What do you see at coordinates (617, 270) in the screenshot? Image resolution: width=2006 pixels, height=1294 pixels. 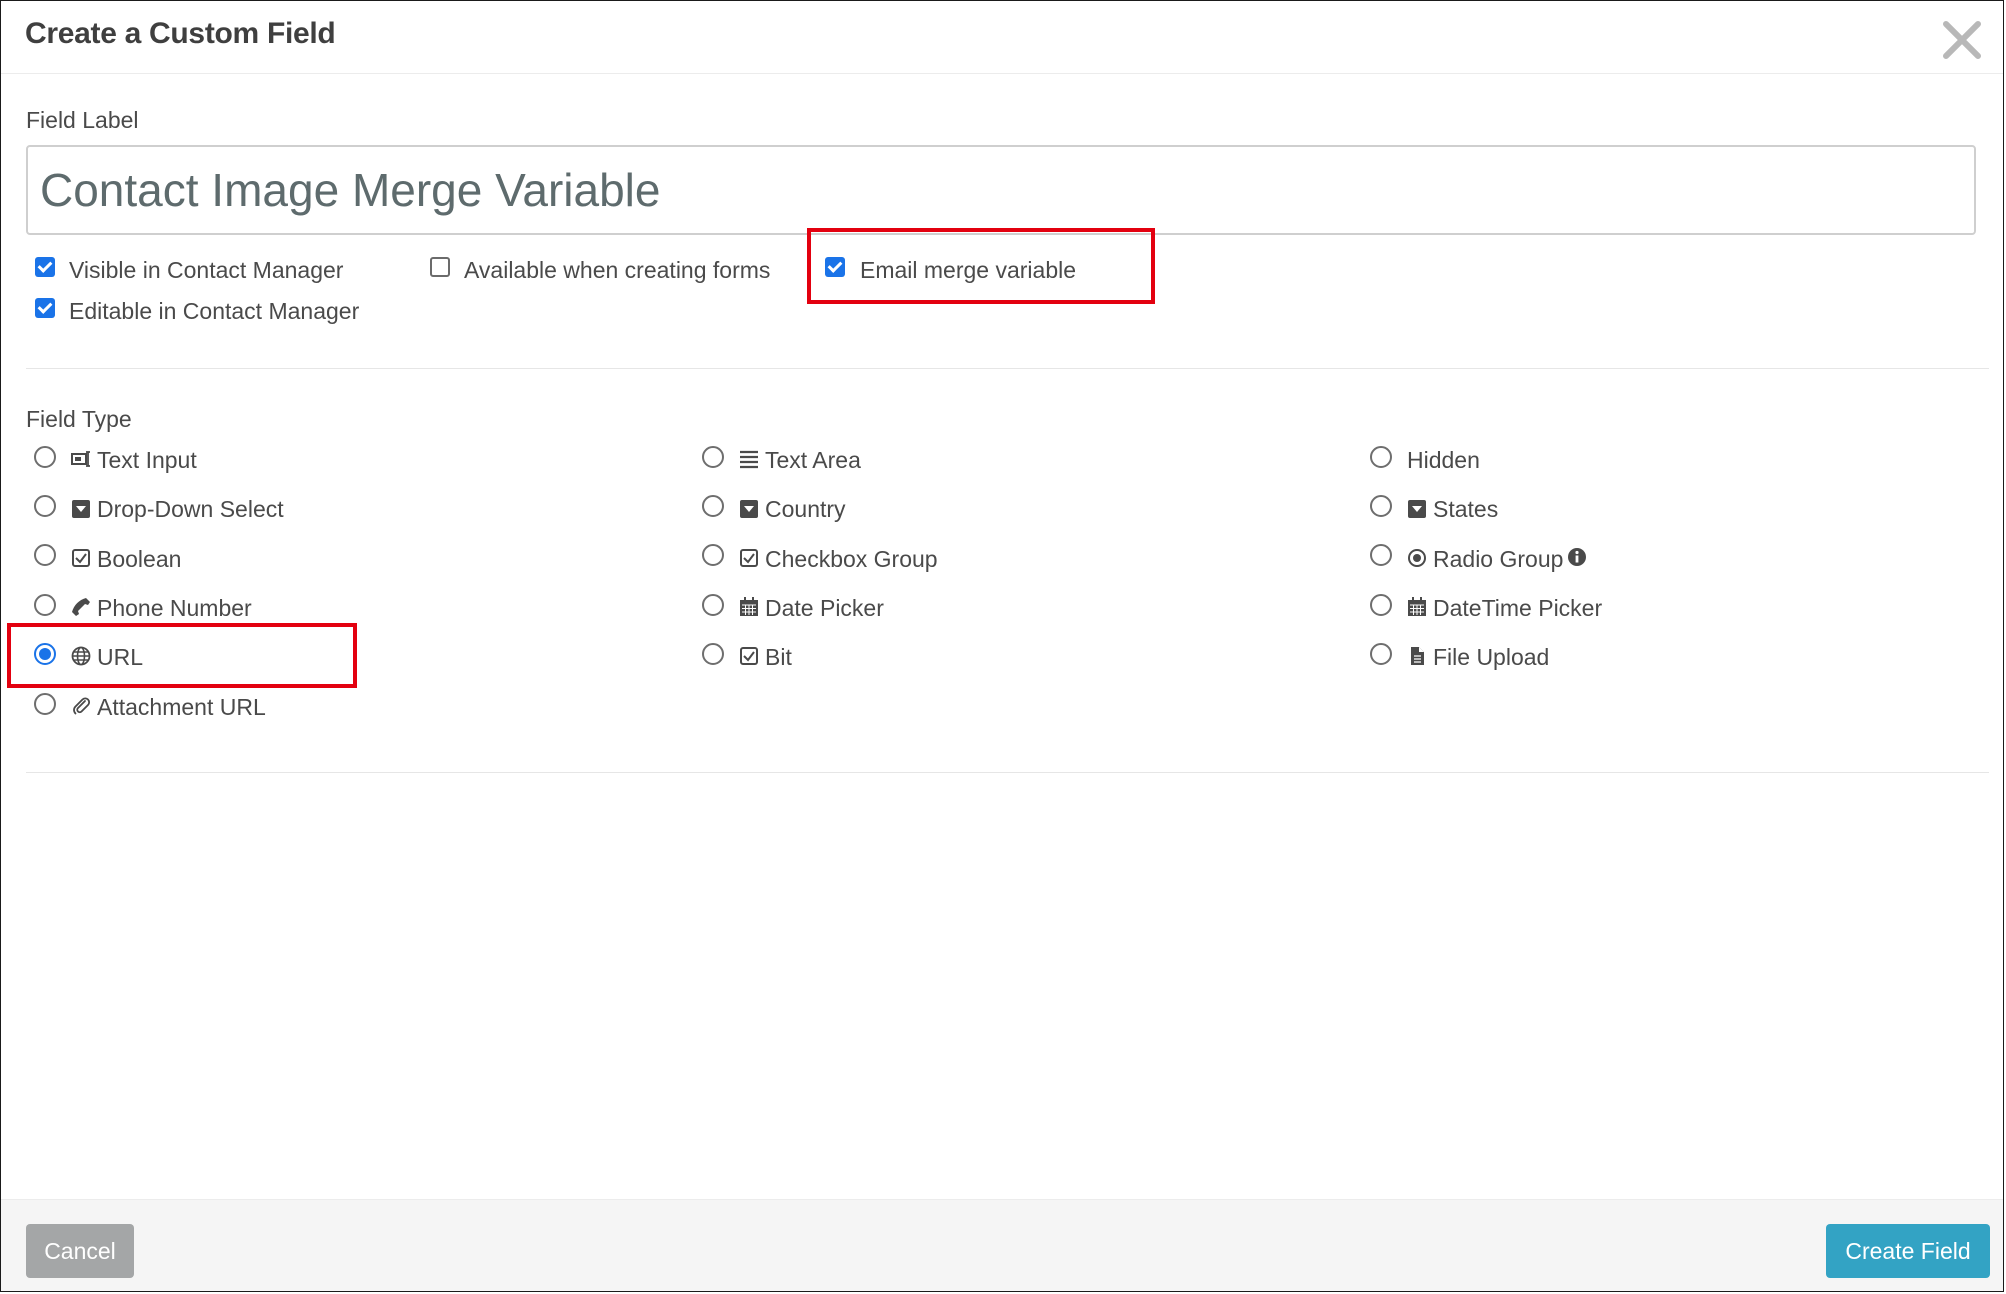 I see `available-forms-label: Available when creating forms` at bounding box center [617, 270].